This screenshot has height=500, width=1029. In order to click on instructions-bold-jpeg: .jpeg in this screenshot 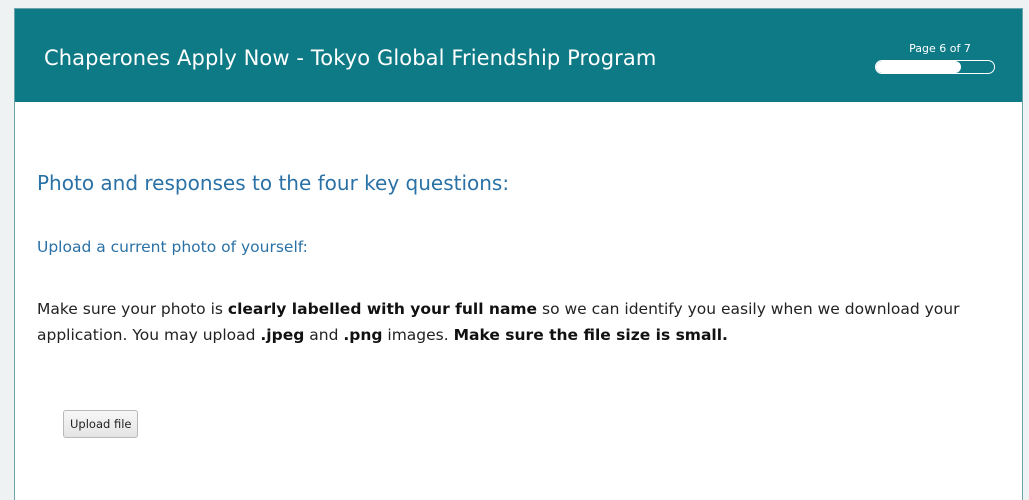, I will do `click(282, 335)`.